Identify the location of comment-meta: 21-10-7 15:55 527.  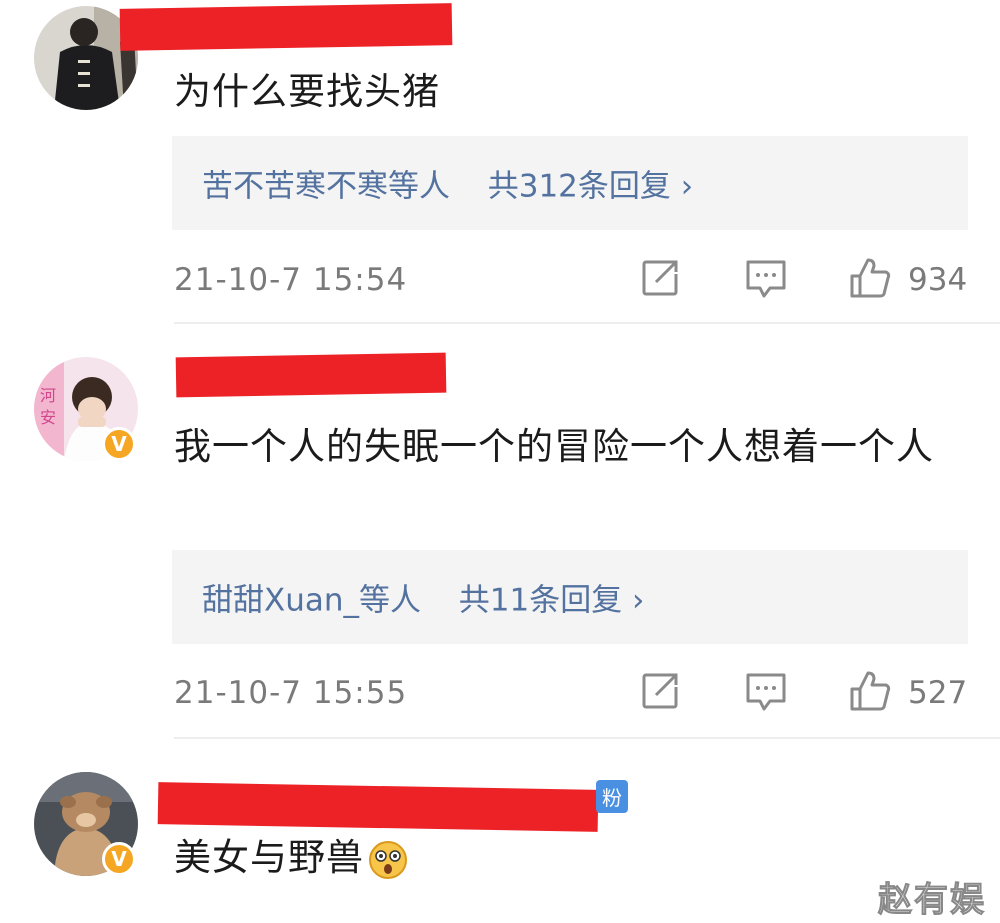
(574, 694).